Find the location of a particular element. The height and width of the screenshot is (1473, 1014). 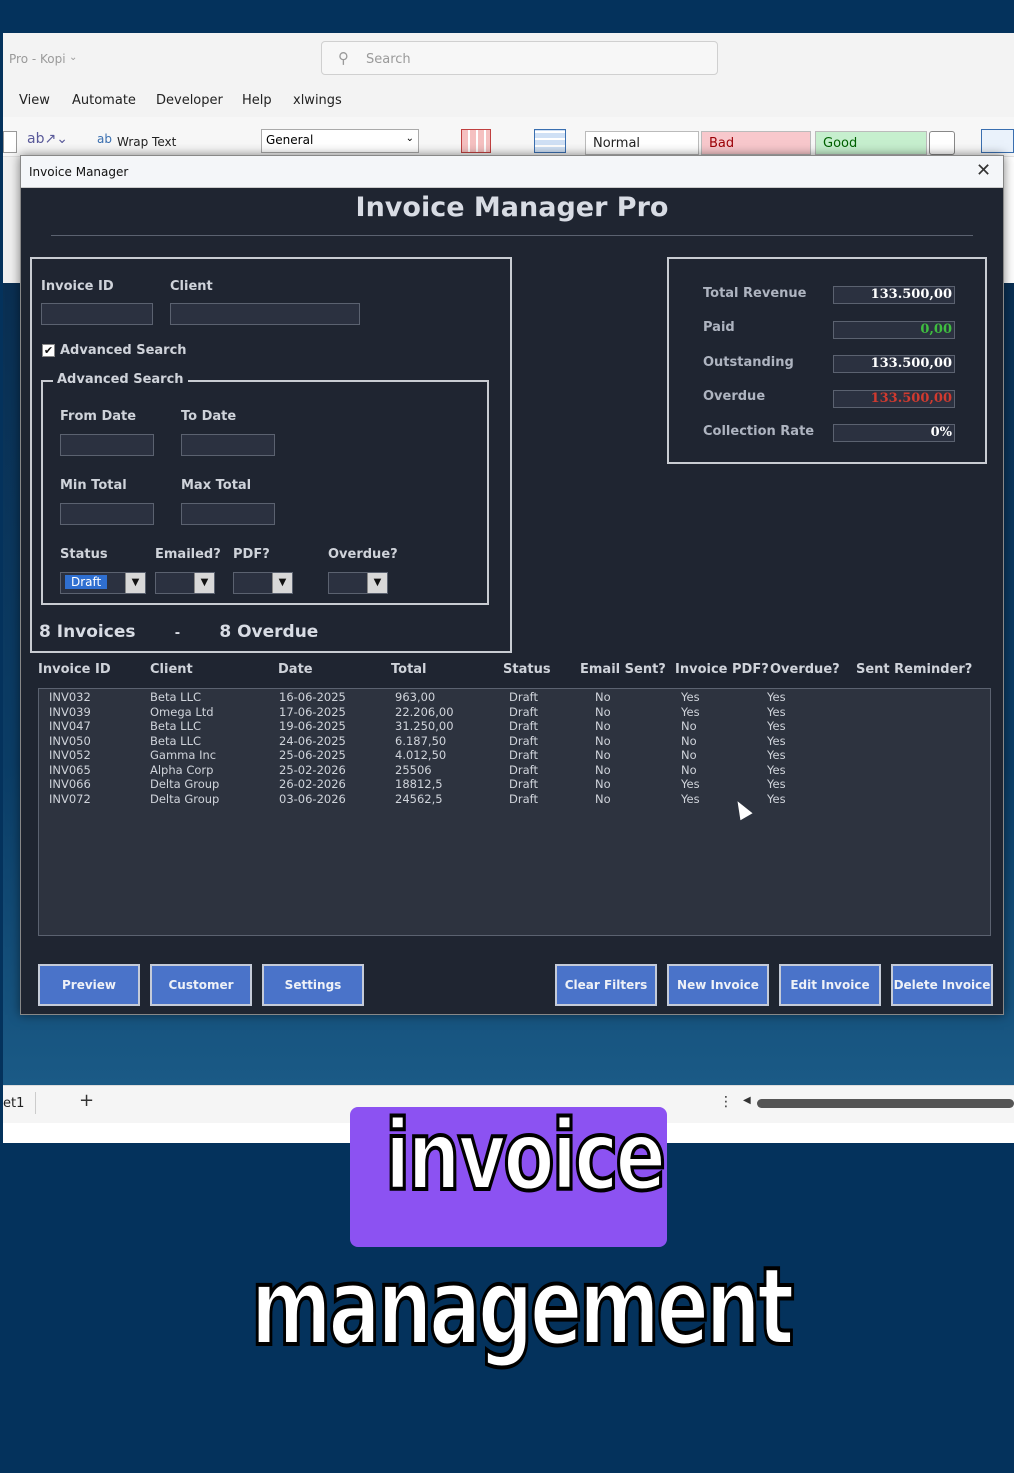

clear-filters-button: Clear Filters is located at coordinates (606, 985).